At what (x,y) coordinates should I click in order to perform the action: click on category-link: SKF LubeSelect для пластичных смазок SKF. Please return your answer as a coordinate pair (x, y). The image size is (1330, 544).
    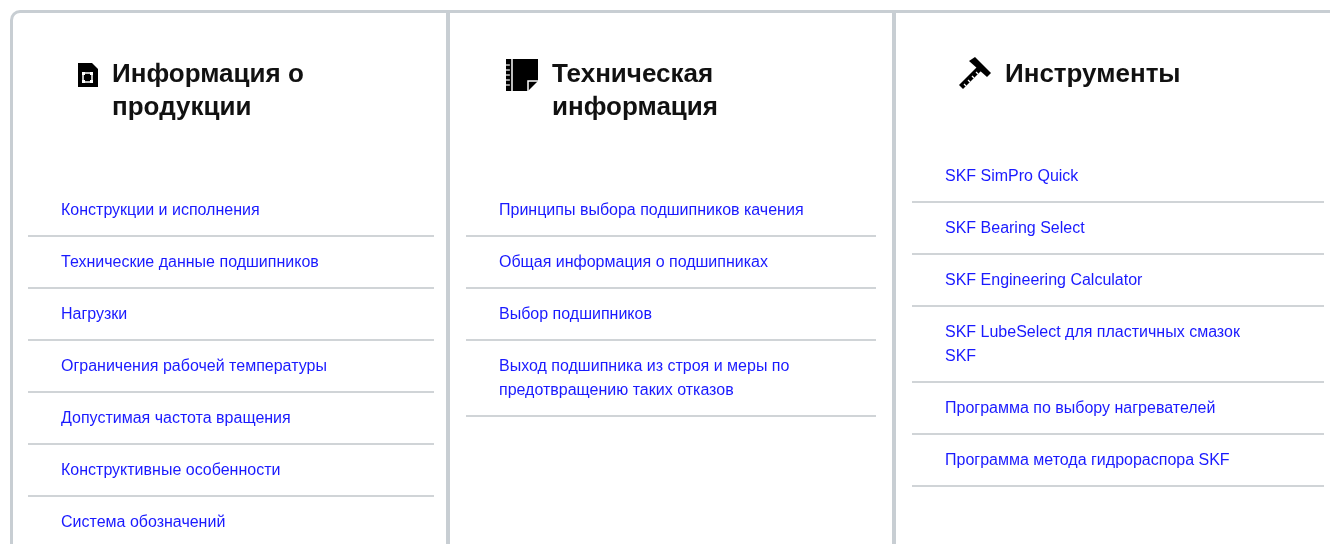
    Looking at the image, I should click on (1100, 344).